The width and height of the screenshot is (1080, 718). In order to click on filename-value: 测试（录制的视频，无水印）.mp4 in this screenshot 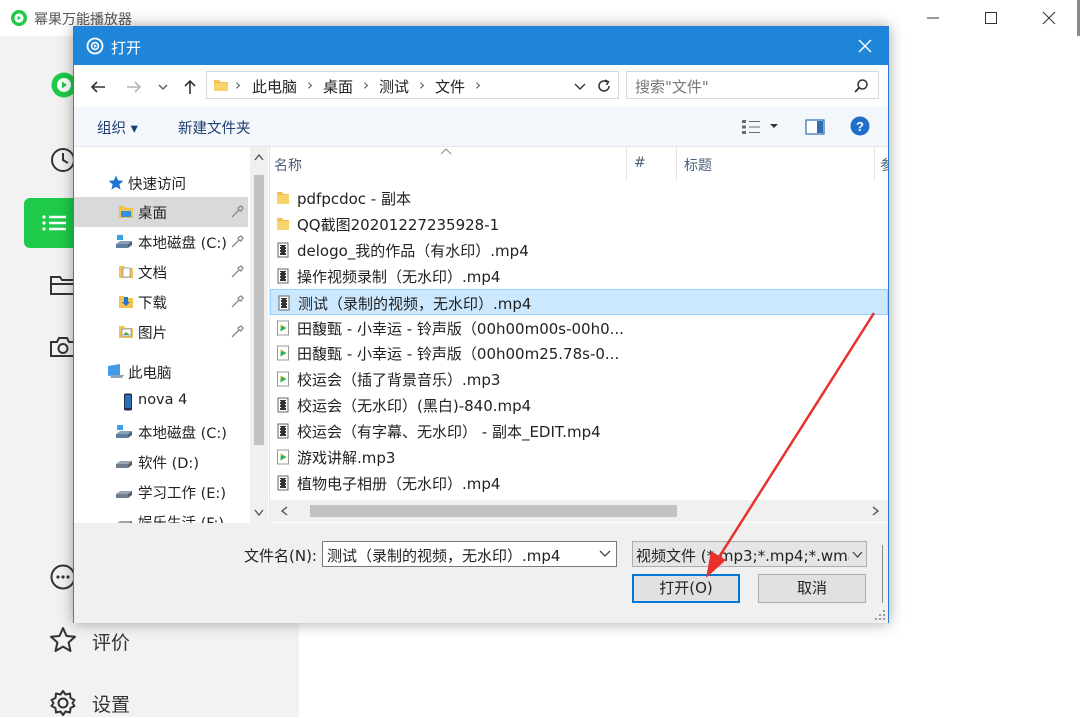, I will do `click(444, 556)`.